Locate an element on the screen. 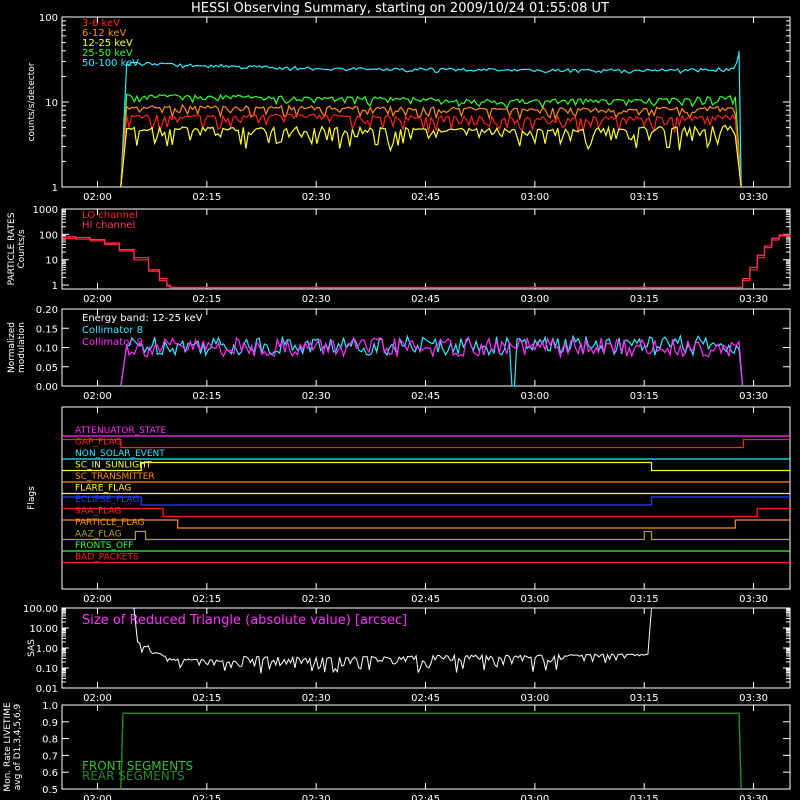  y-tick-label: 0.15 is located at coordinates (47, 329).